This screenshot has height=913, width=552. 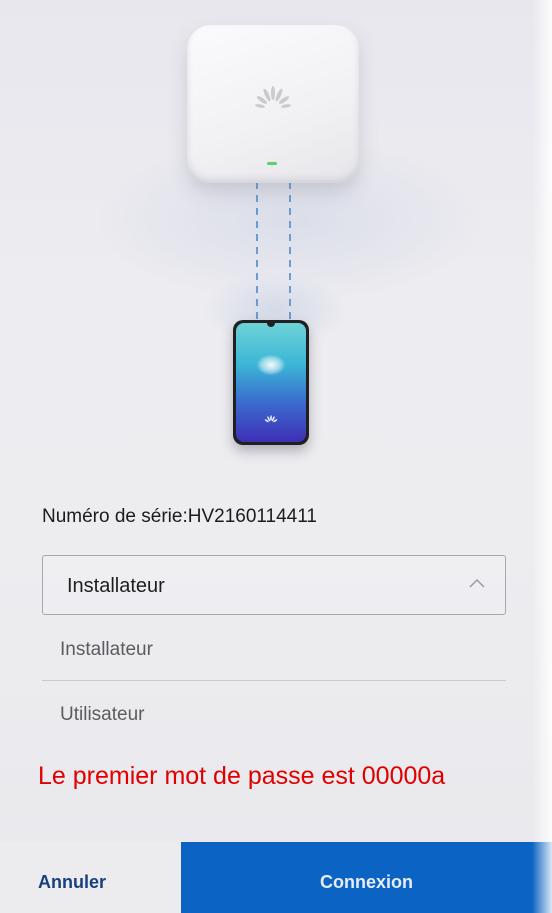 I want to click on connect-button: Connexion, so click(x=366, y=877).